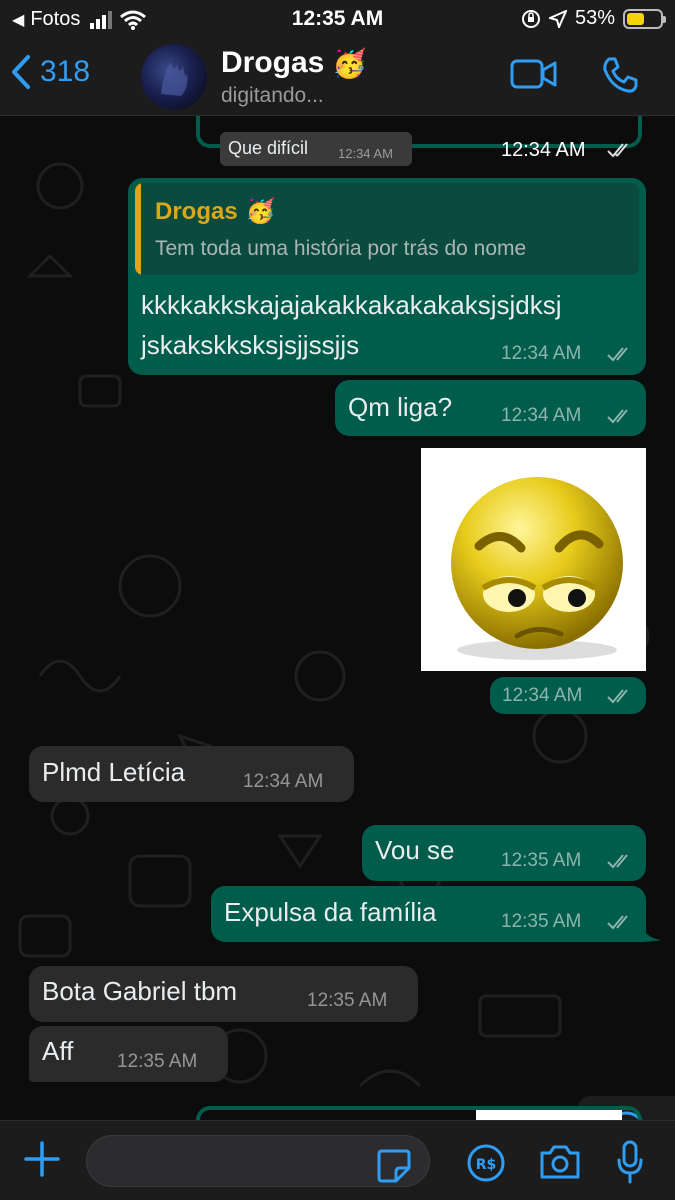 The height and width of the screenshot is (1200, 675). Describe the element at coordinates (620, 75) in the screenshot. I see `phone-icon` at that location.